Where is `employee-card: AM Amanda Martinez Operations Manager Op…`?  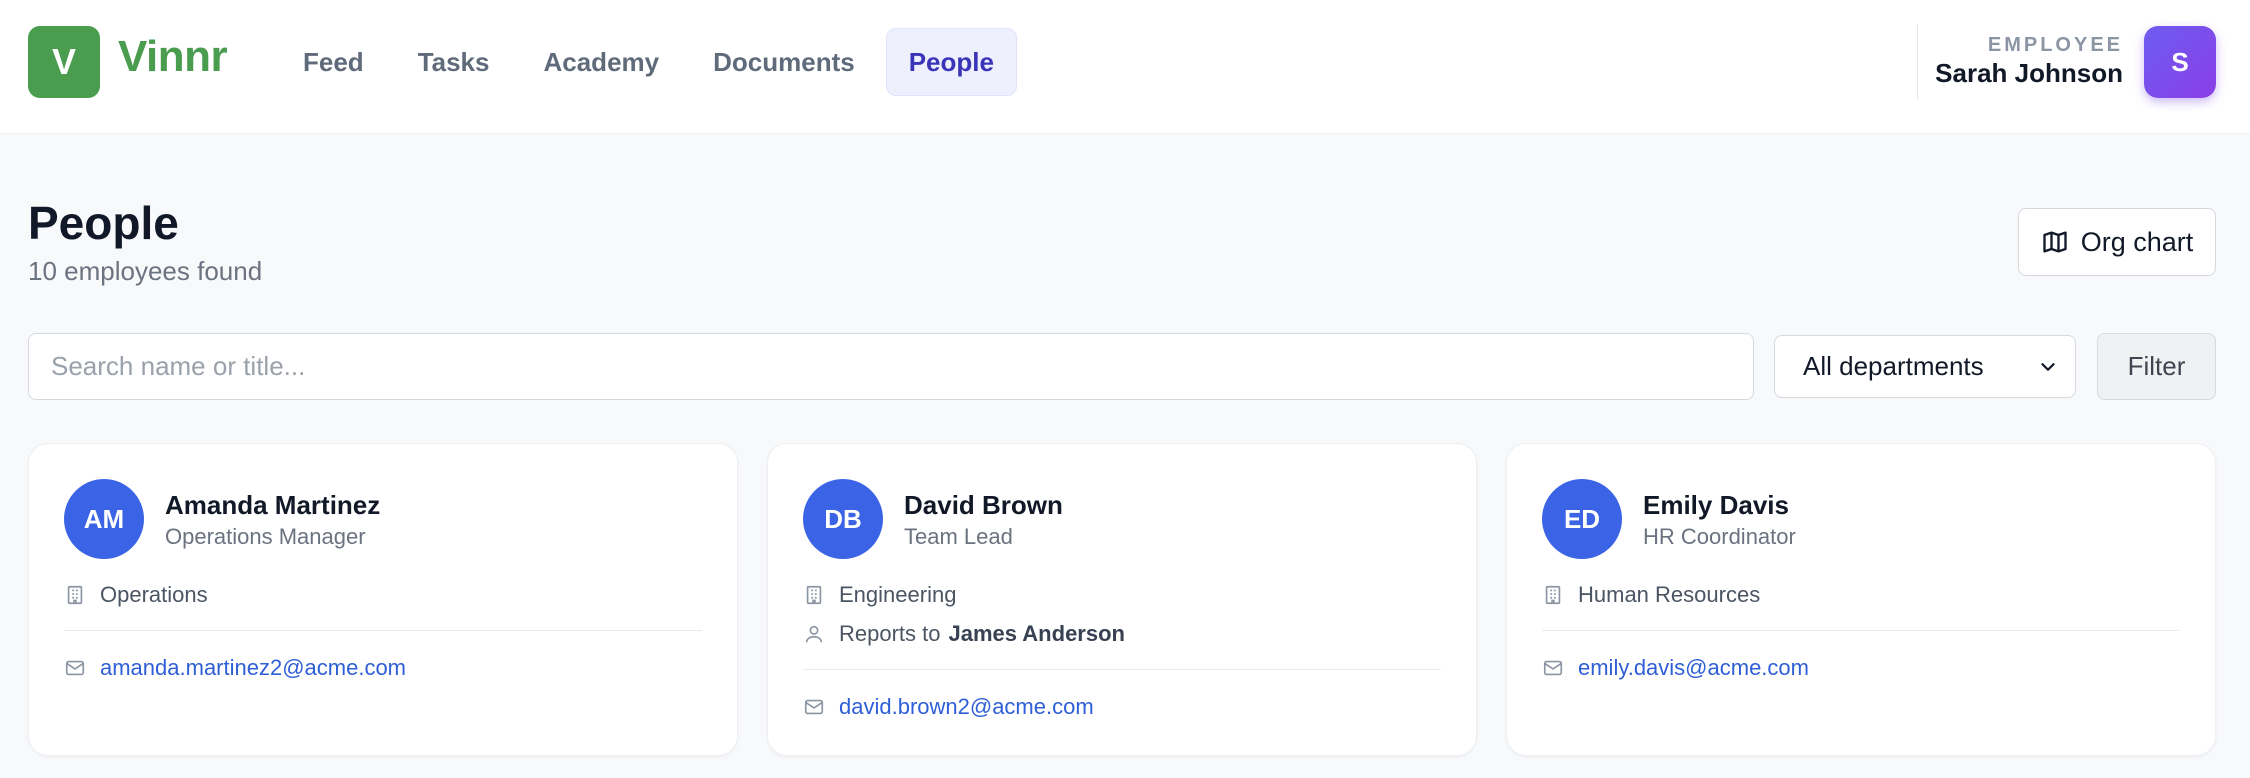
employee-card: AM Amanda Martinez Operations Manager Op… is located at coordinates (383, 599).